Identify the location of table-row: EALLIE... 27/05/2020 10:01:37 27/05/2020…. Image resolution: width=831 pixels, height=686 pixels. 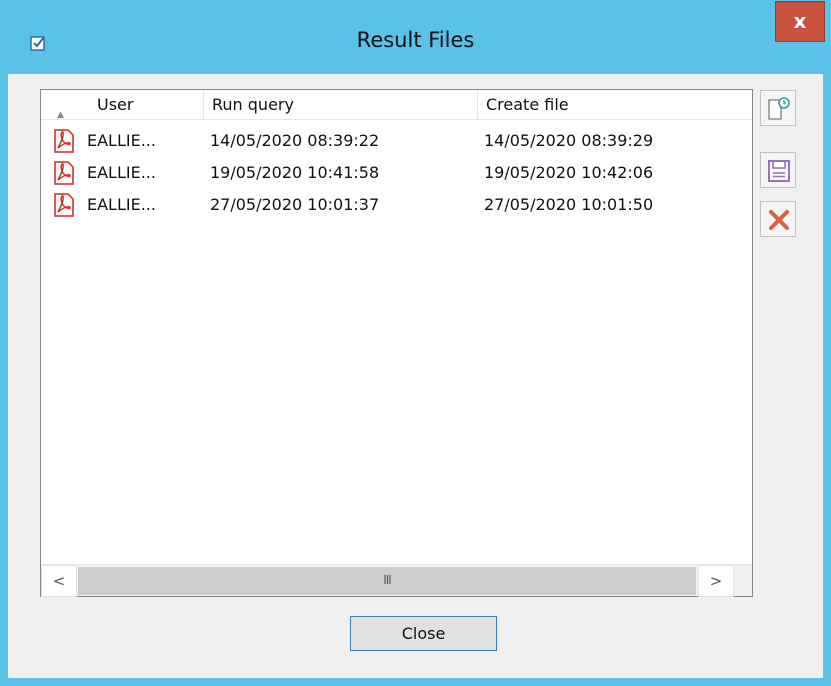
(396, 205).